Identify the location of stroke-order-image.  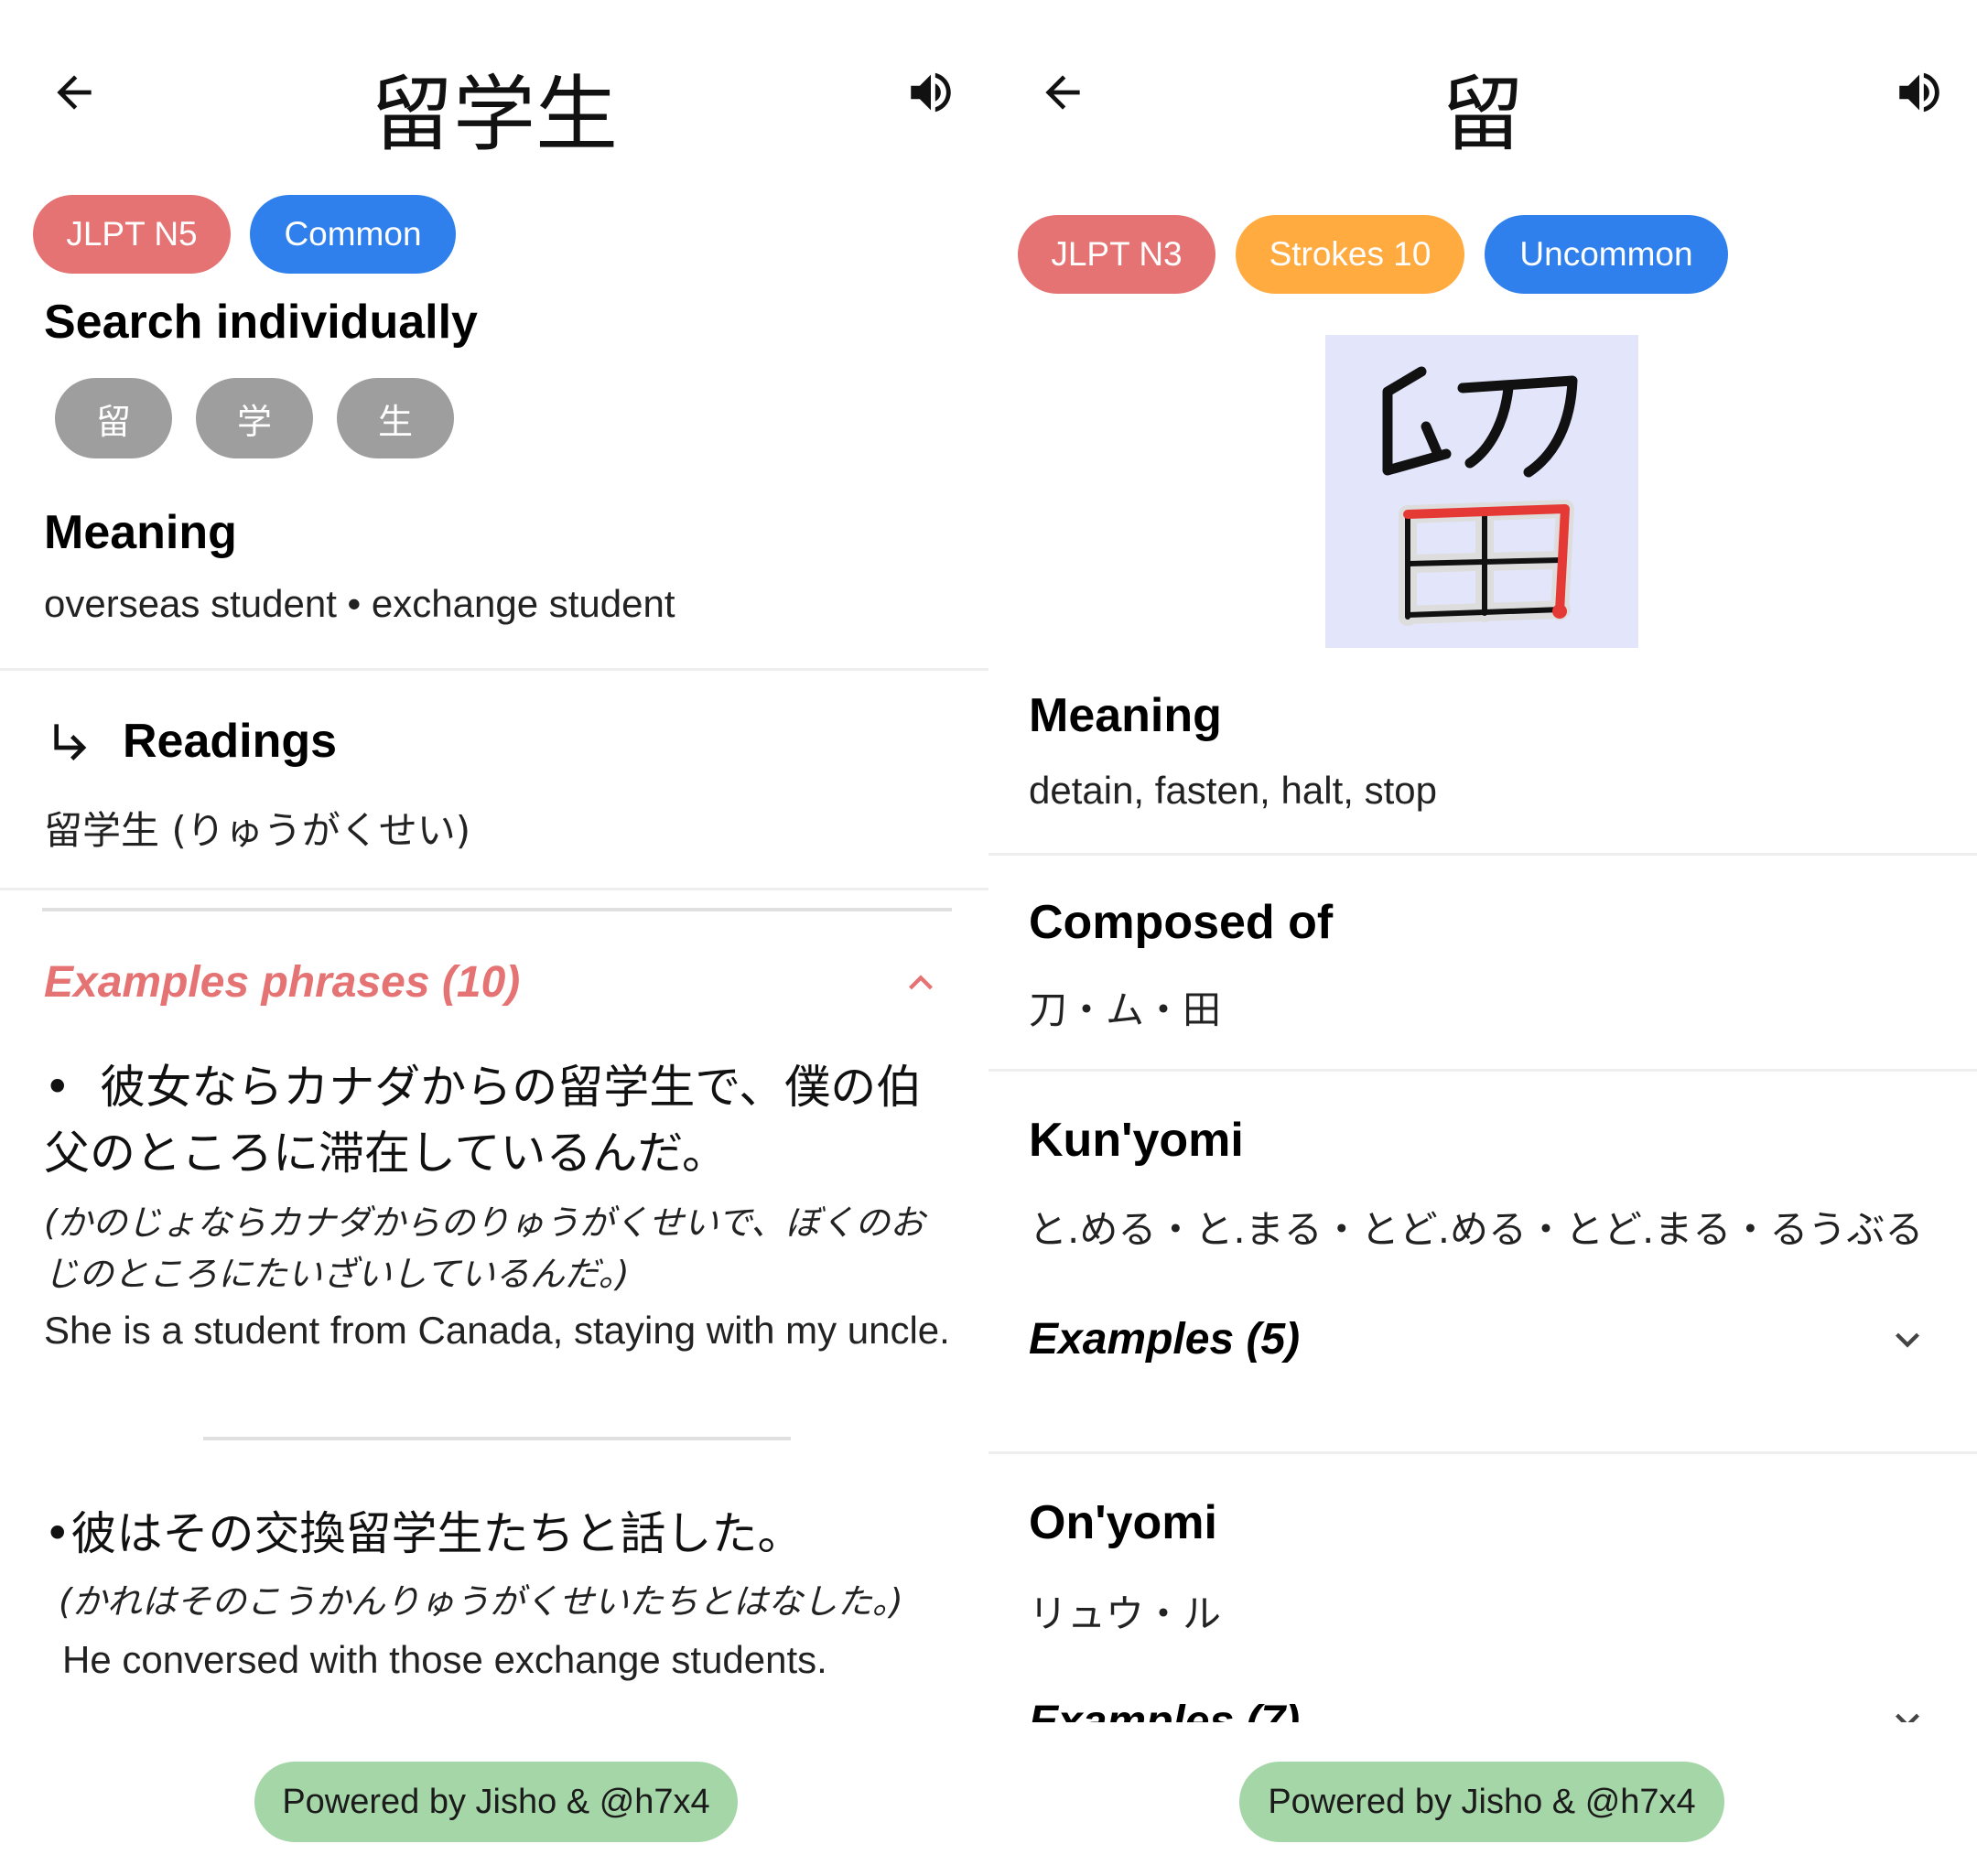
(1481, 492).